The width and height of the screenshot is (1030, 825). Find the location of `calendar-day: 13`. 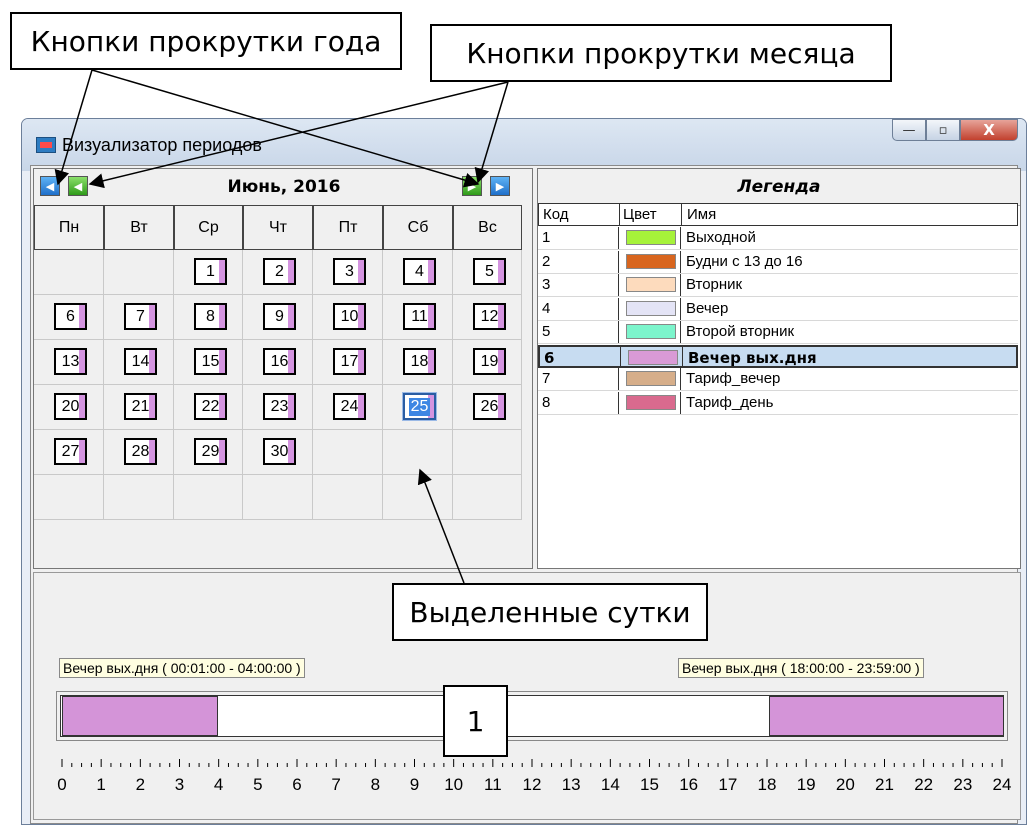

calendar-day: 13 is located at coordinates (70, 361).